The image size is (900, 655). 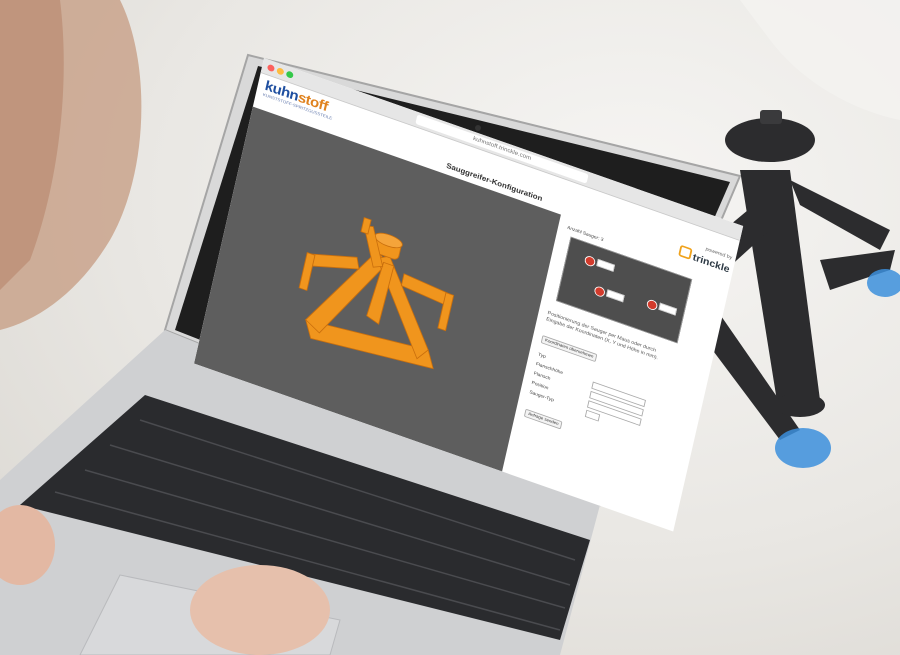 What do you see at coordinates (543, 419) in the screenshot?
I see `send-request-button: Anfrage senden` at bounding box center [543, 419].